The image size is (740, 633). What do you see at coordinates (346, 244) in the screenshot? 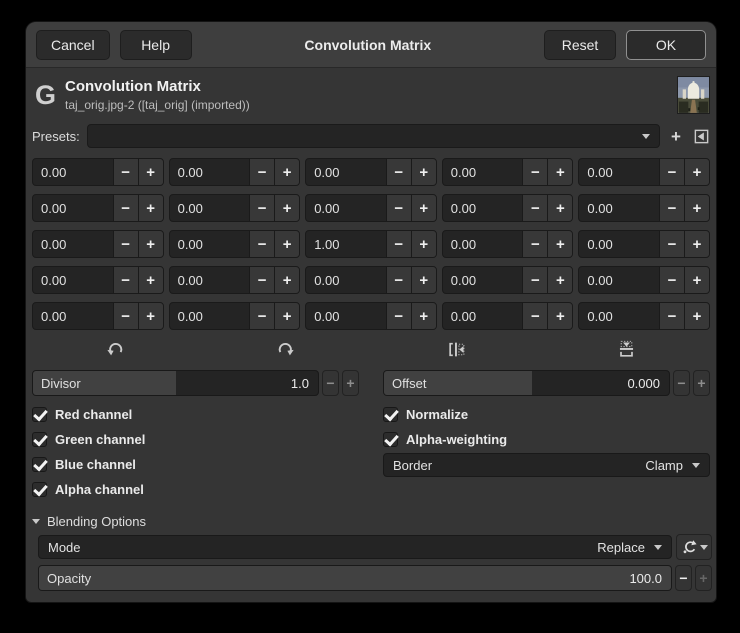
I see `matrix-cell-value: 1.00` at bounding box center [346, 244].